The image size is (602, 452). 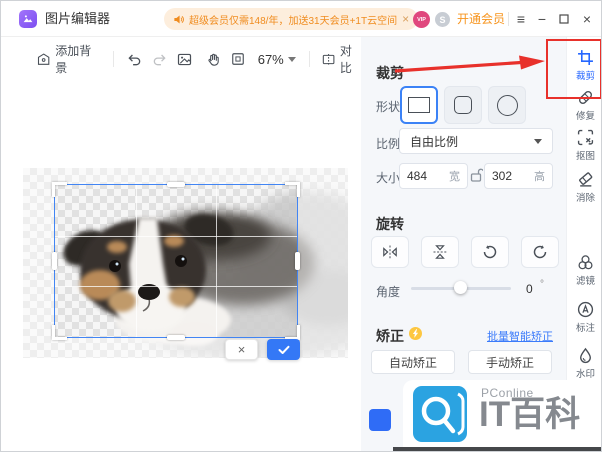 I want to click on crop-width-field: 宽, so click(x=433, y=176).